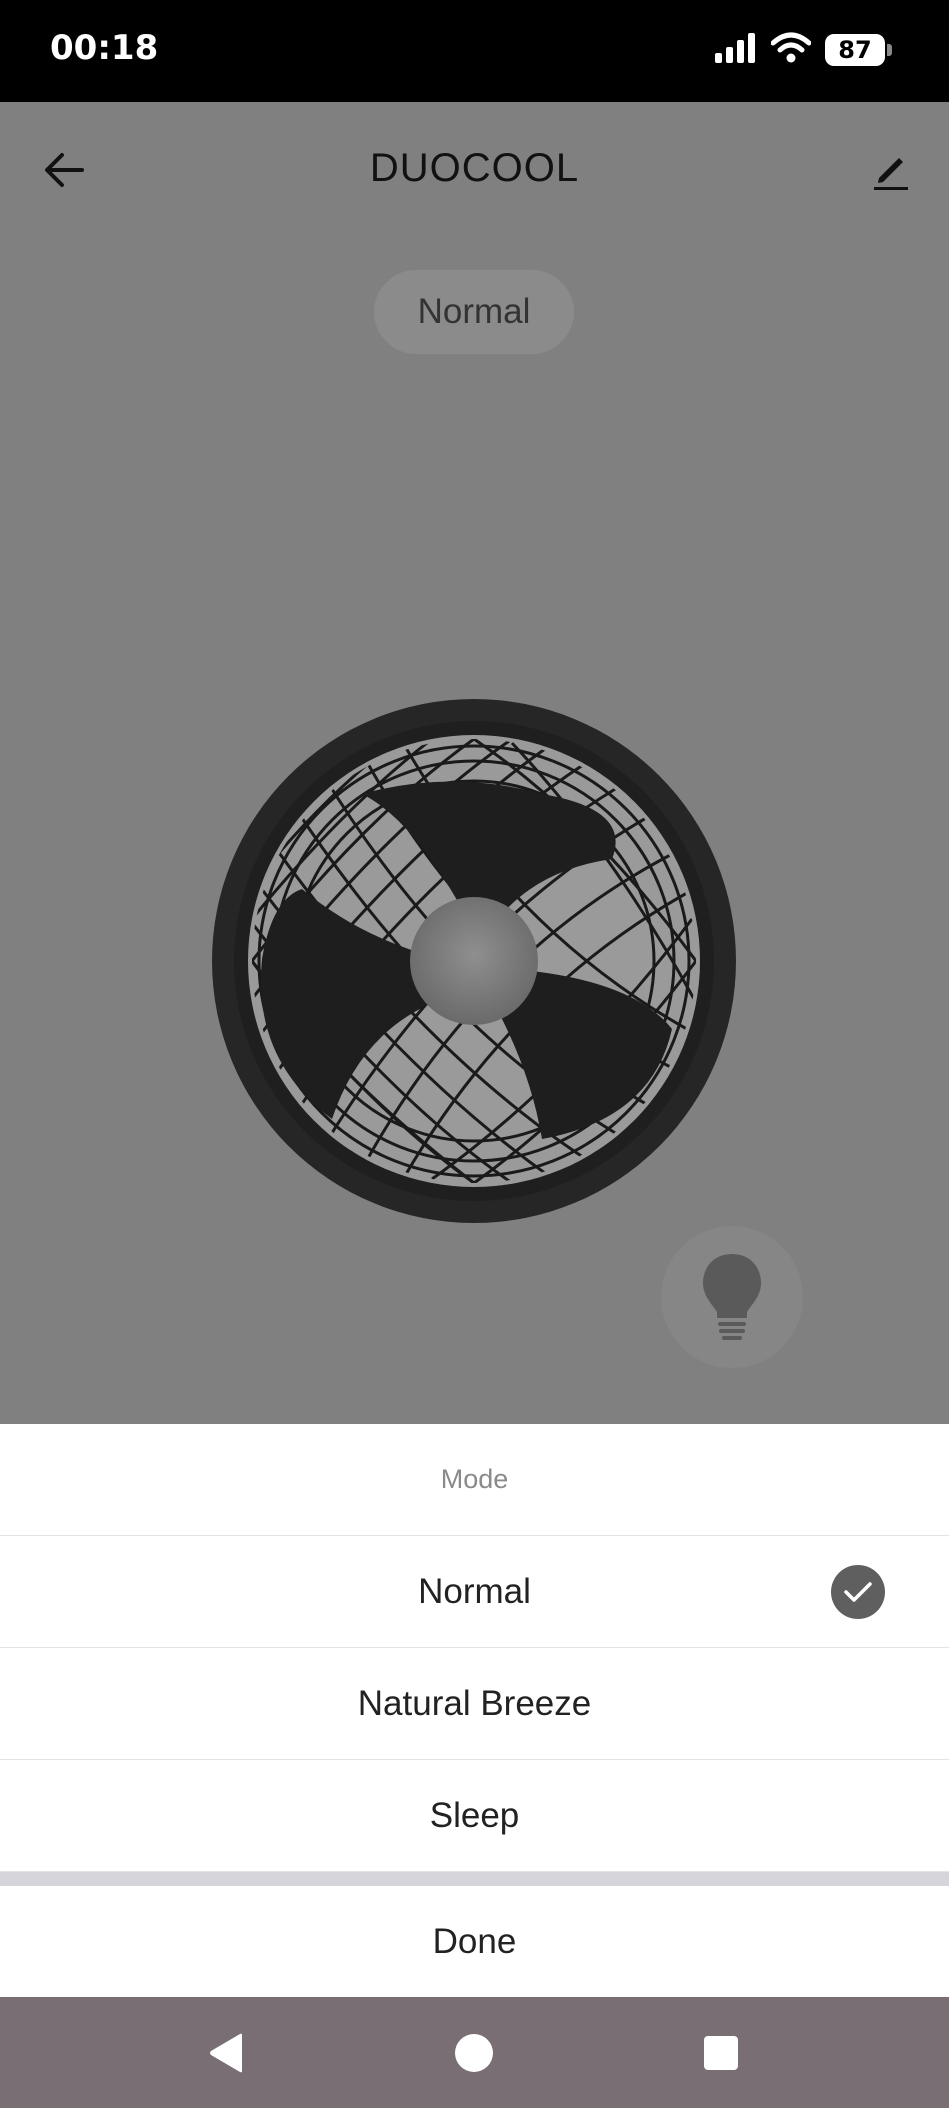  I want to click on pencil-icon, so click(891, 174).